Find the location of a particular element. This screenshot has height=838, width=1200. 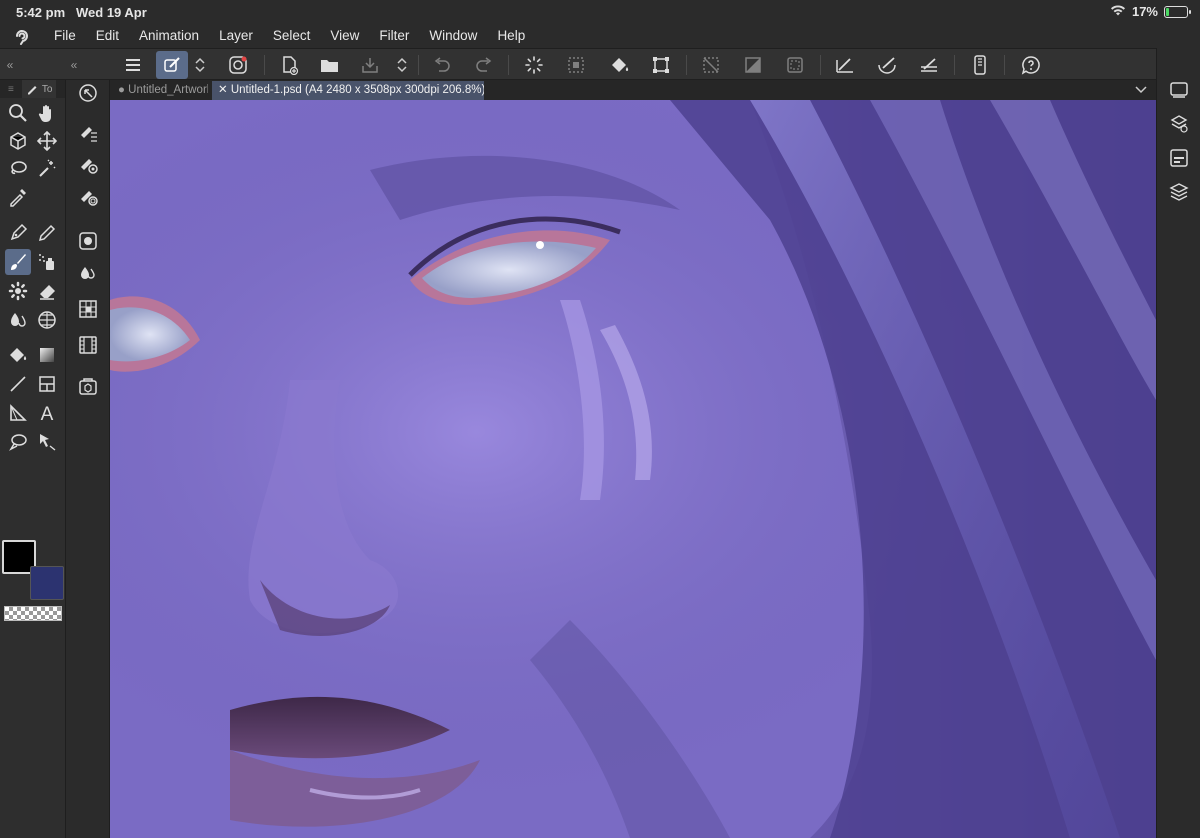

menu-select: Select is located at coordinates (292, 36).